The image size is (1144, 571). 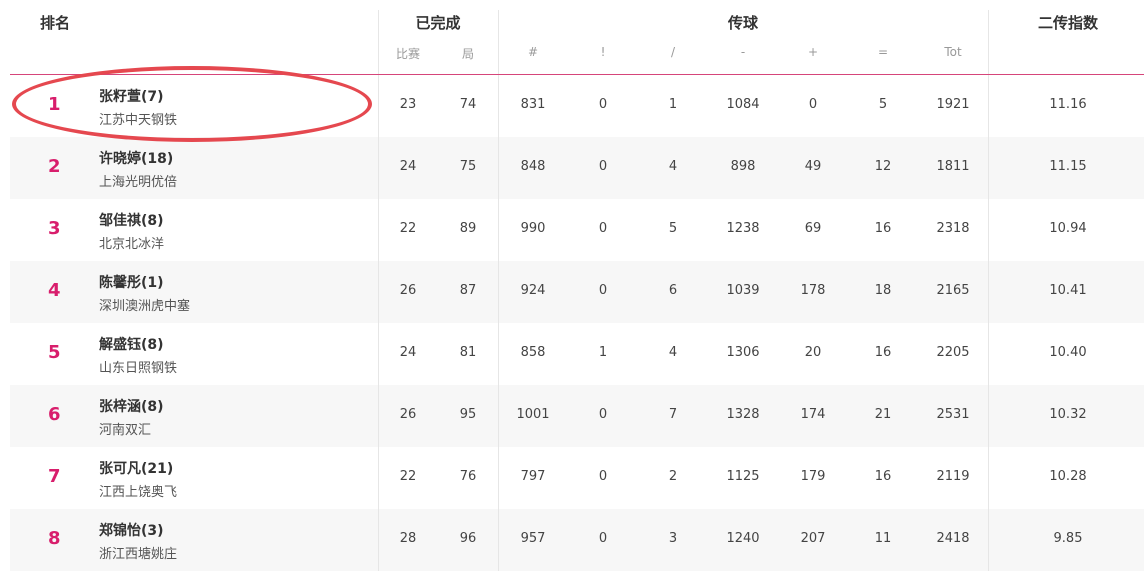 I want to click on table-row: 2 许晓婷(18) 上海光明优倍 24 75 848 0 4 898 49 12 1811 11.15, so click(x=577, y=168).